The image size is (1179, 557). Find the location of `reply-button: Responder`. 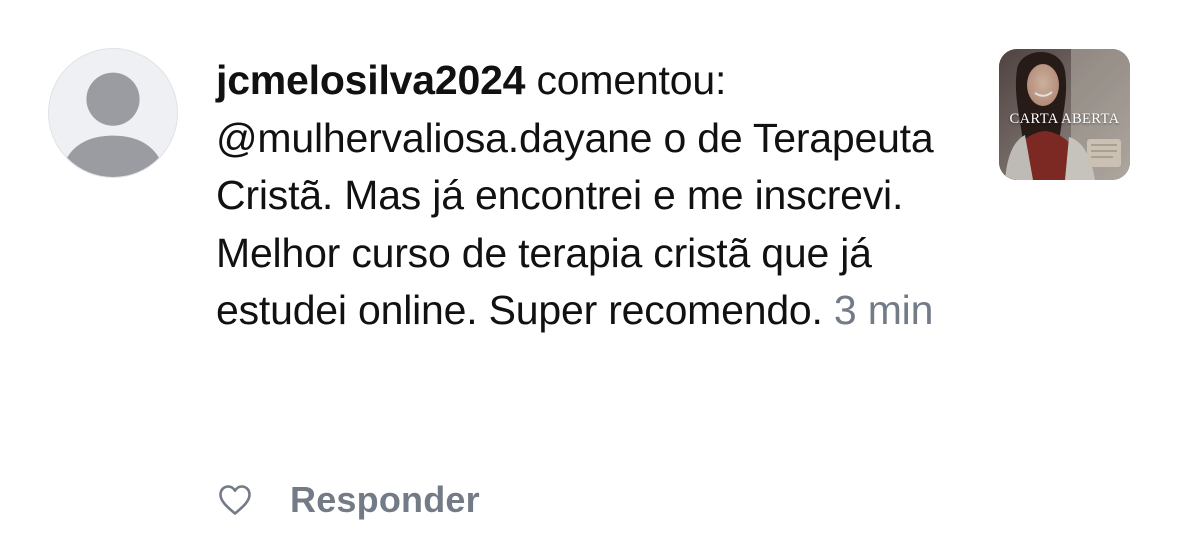

reply-button: Responder is located at coordinates (385, 500).